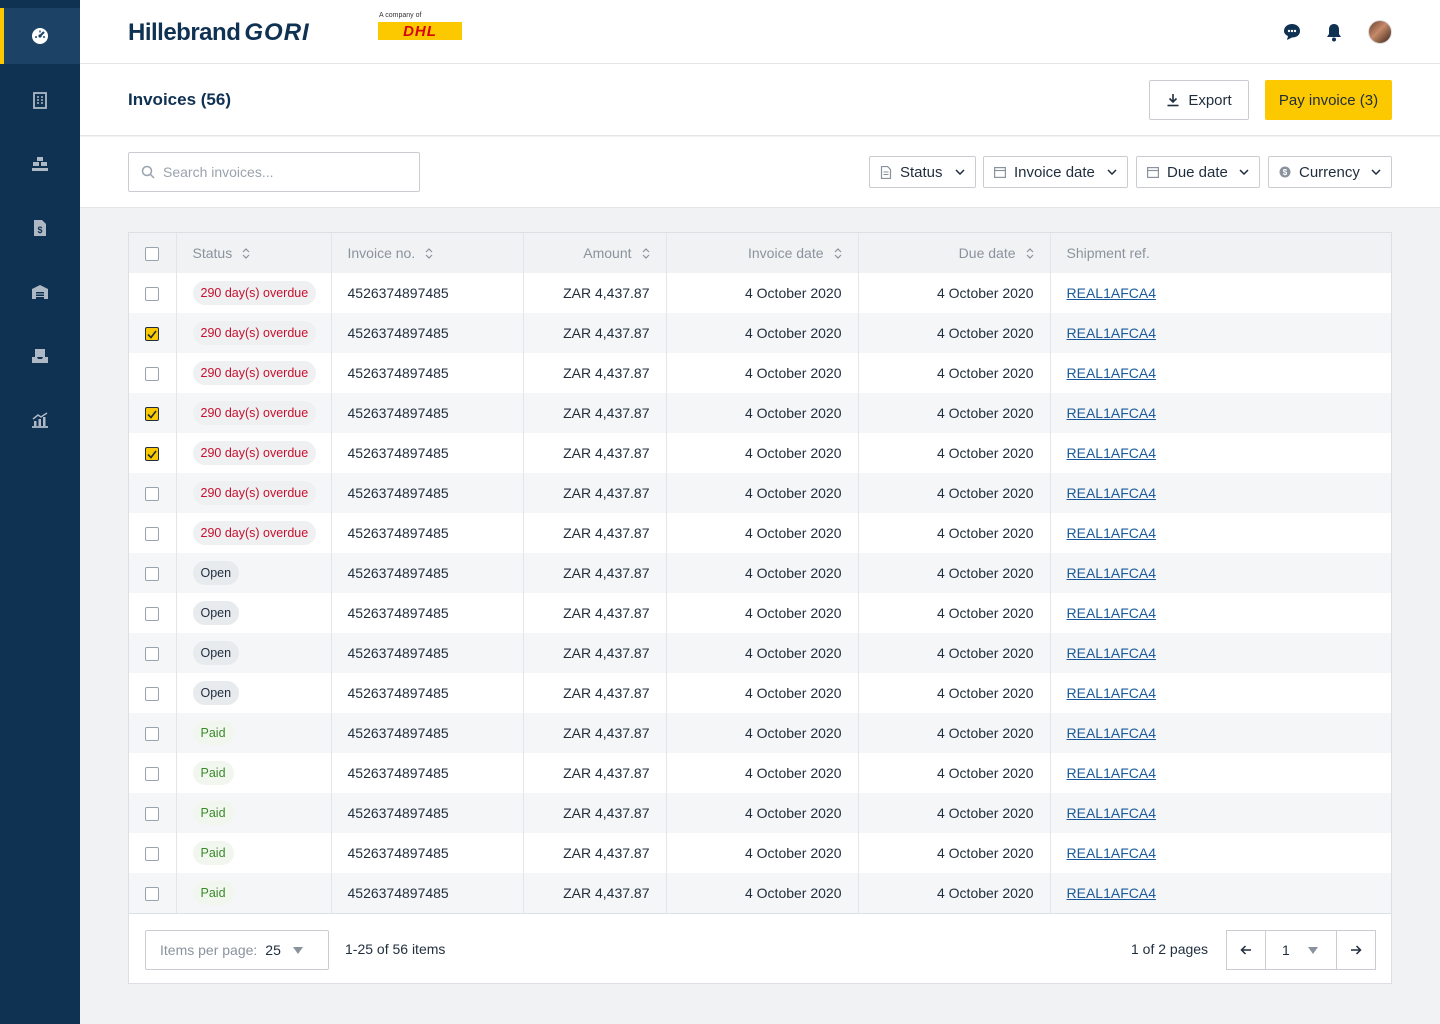  I want to click on sidebar-item-containers, so click(40, 164).